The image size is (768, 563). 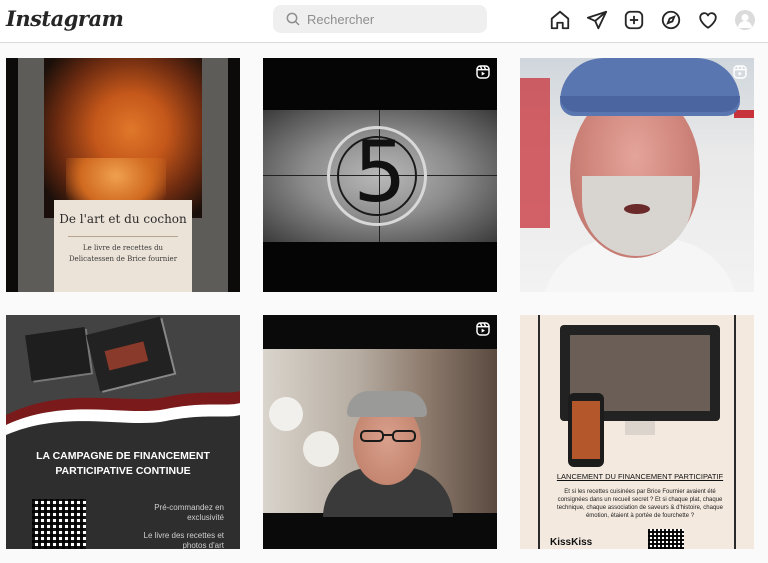 What do you see at coordinates (744, 114) in the screenshot?
I see `red-structure-right` at bounding box center [744, 114].